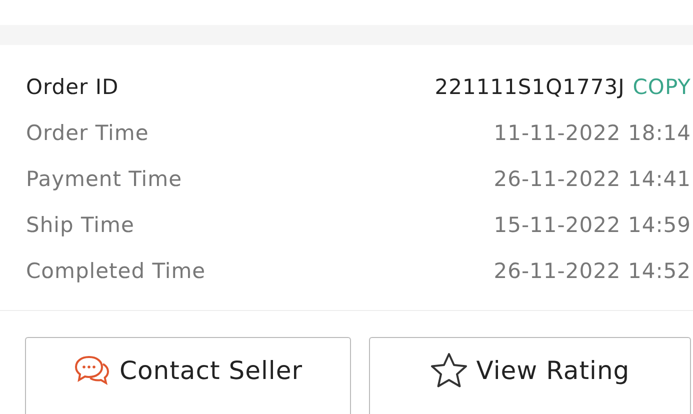 The image size is (693, 414). Describe the element at coordinates (449, 370) in the screenshot. I see `star-icon` at that location.